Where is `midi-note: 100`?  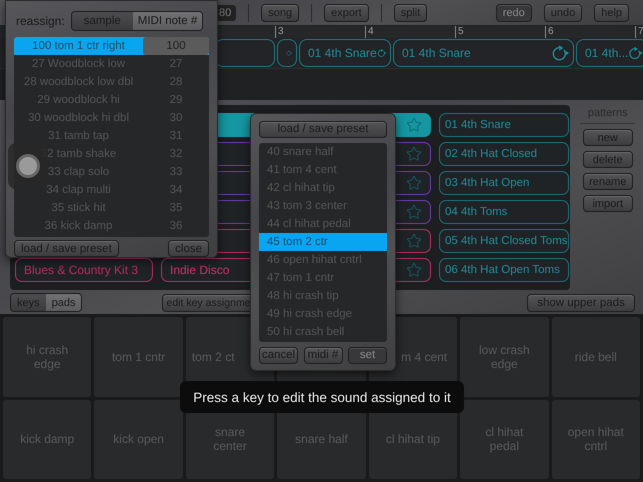
midi-note: 100 is located at coordinates (176, 46).